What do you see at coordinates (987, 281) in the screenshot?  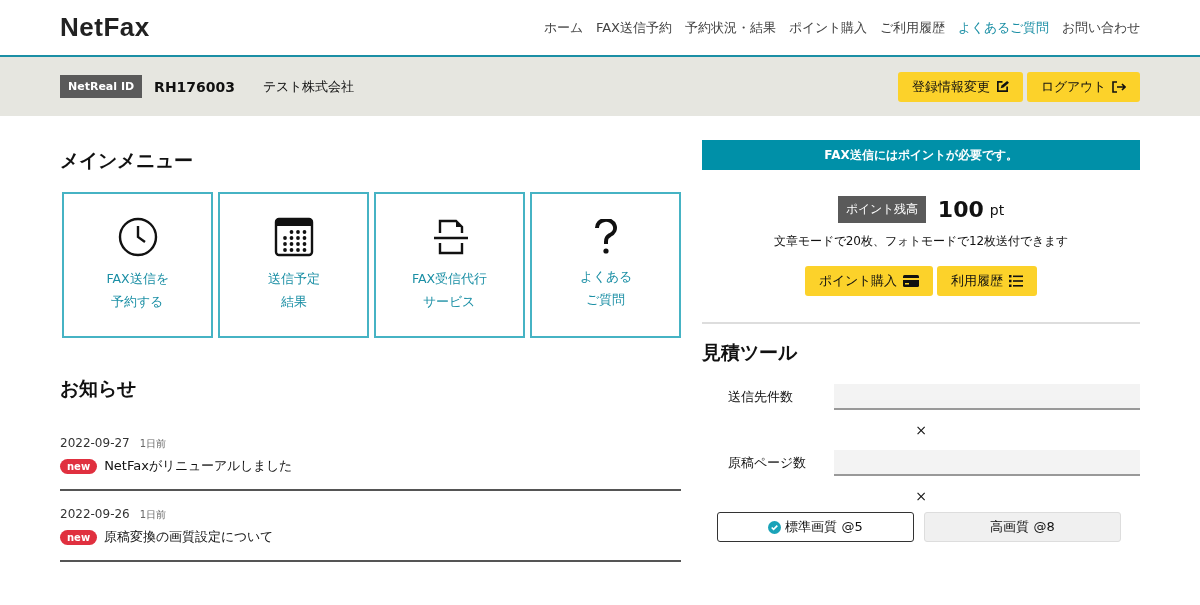 I see `usage-history-button: 利用履歴` at bounding box center [987, 281].